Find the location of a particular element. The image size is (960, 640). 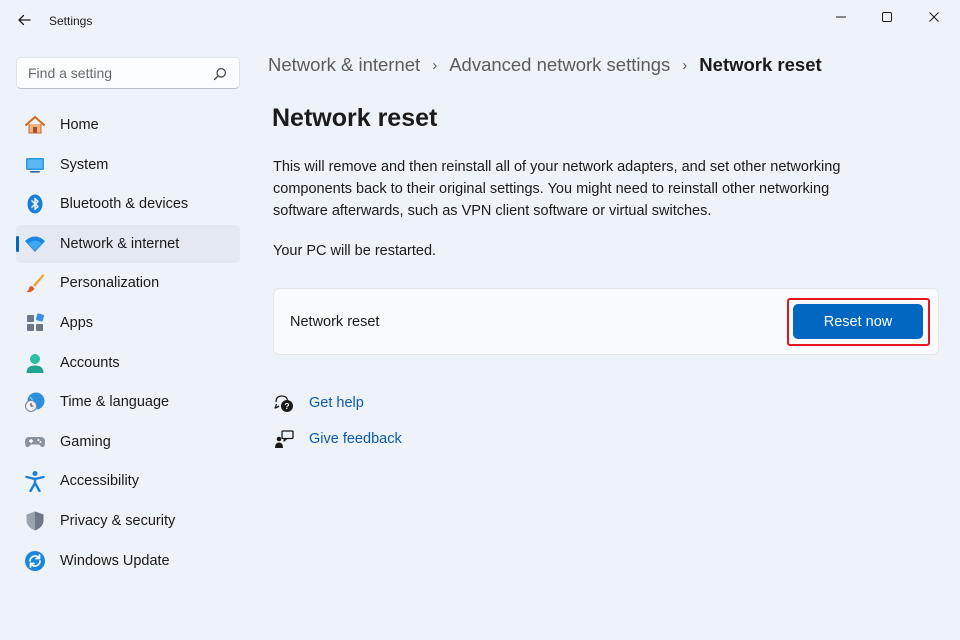

sidebar-item-accounts: Accounts is located at coordinates (128, 363).